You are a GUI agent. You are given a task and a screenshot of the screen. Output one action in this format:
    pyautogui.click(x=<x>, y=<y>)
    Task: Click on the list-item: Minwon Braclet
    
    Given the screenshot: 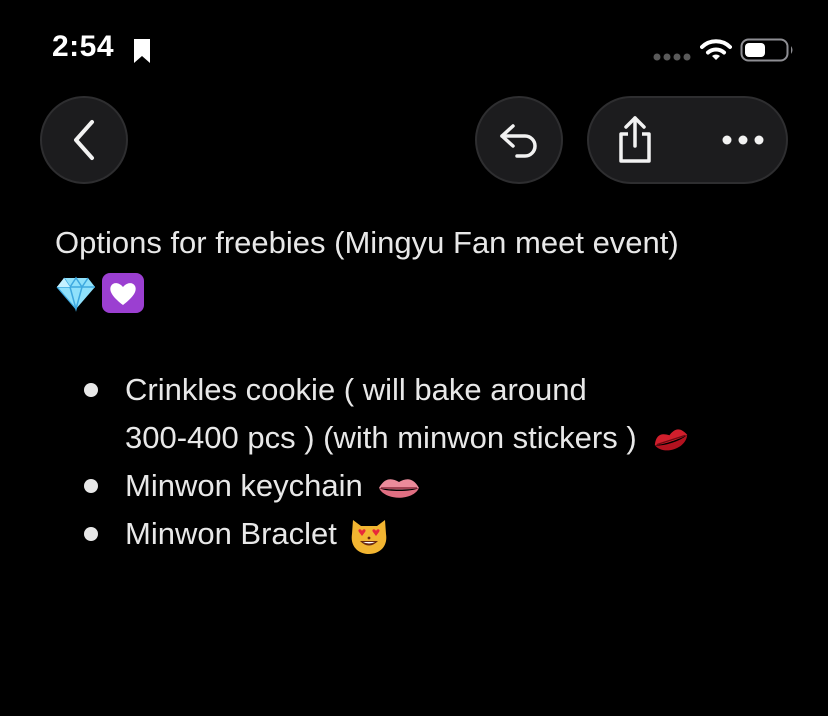 What is the action you would take?
    pyautogui.click(x=425, y=534)
    